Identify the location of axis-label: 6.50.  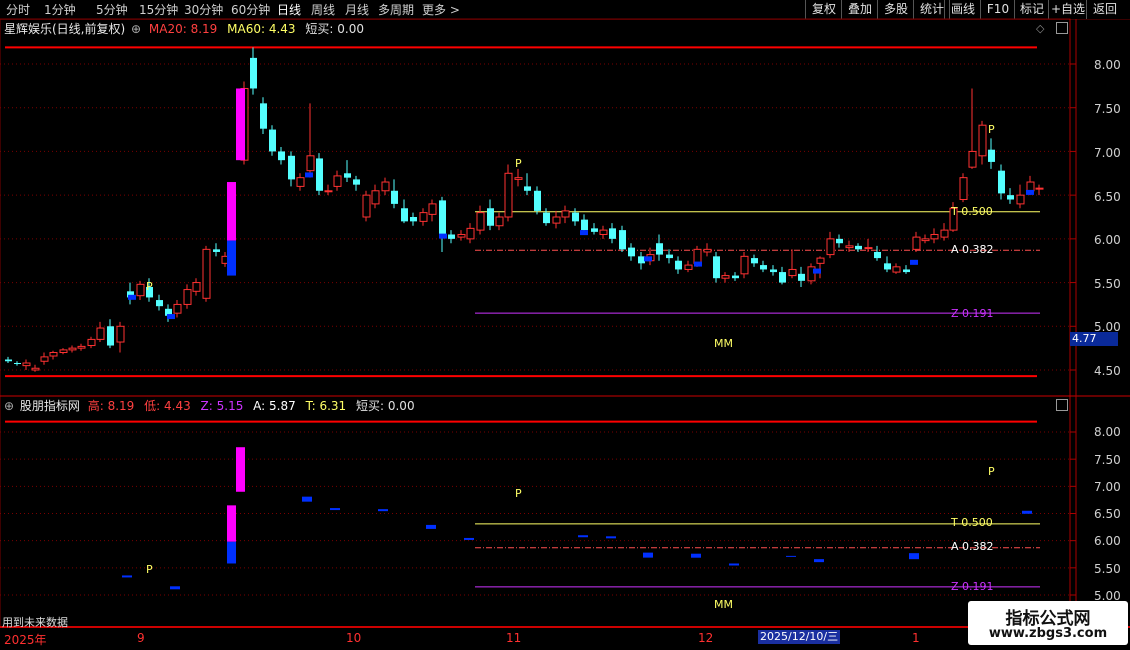
(1107, 197).